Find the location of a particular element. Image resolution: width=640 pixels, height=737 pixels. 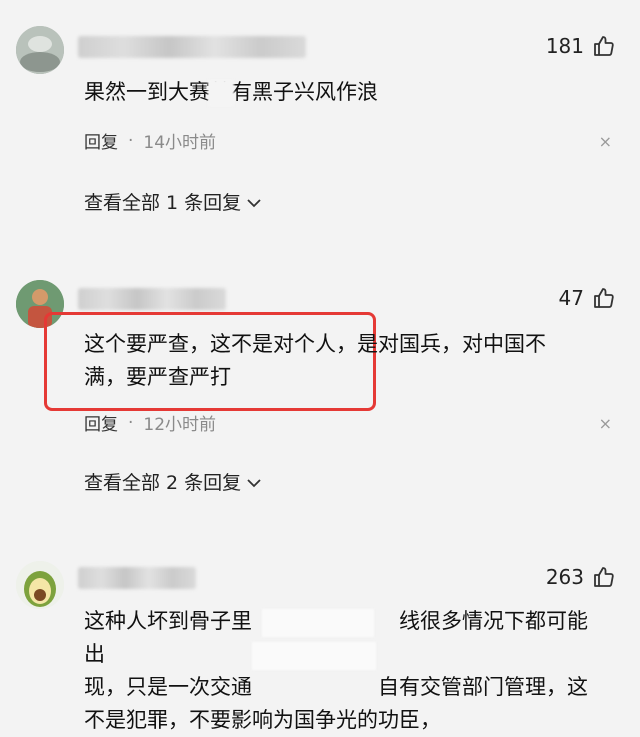

like-count: 181 is located at coordinates (564, 46).